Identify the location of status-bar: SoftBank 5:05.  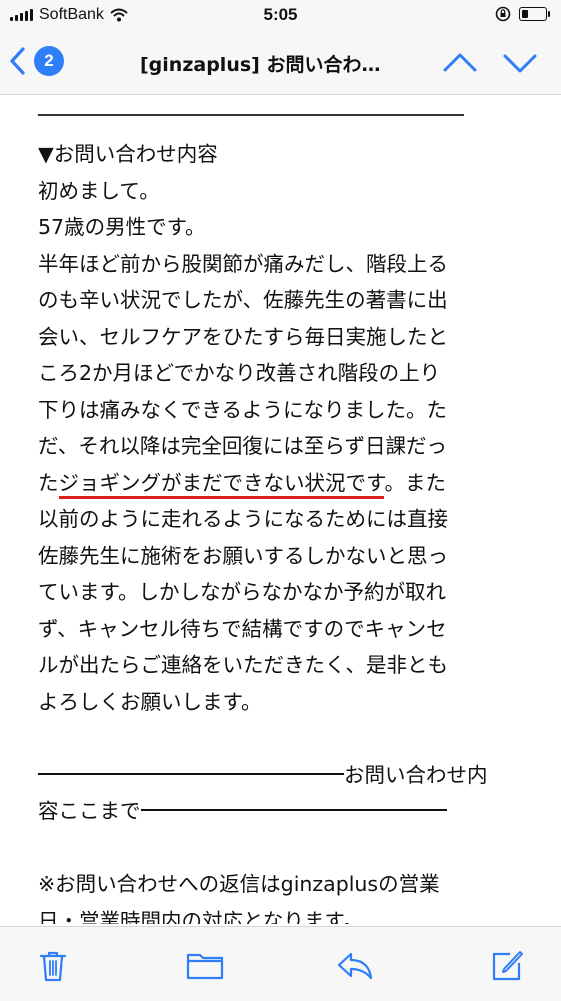
(280, 16).